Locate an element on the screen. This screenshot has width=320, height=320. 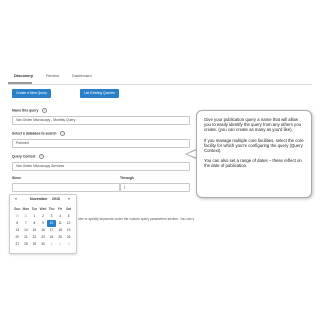
database-label: Select a database to search i is located at coordinates (39, 133).